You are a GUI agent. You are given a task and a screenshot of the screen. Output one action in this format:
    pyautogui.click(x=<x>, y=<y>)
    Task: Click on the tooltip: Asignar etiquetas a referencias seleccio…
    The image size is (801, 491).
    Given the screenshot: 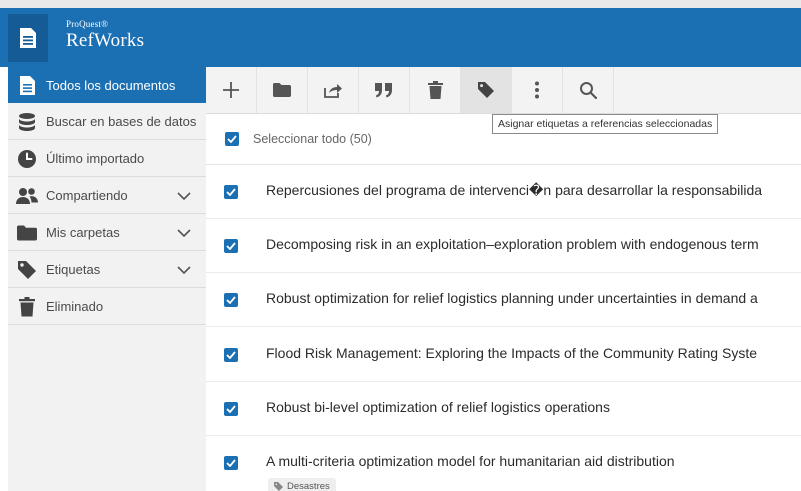 What is the action you would take?
    pyautogui.click(x=605, y=124)
    